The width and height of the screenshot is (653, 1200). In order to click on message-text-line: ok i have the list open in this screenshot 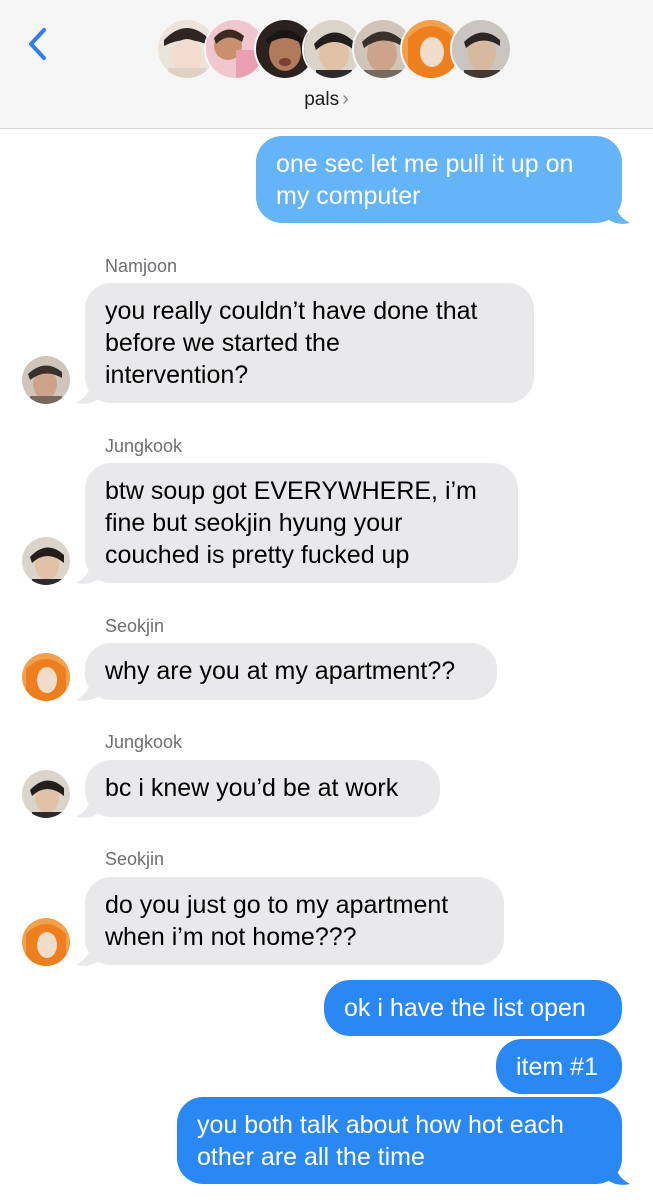, I will do `click(465, 1008)`.